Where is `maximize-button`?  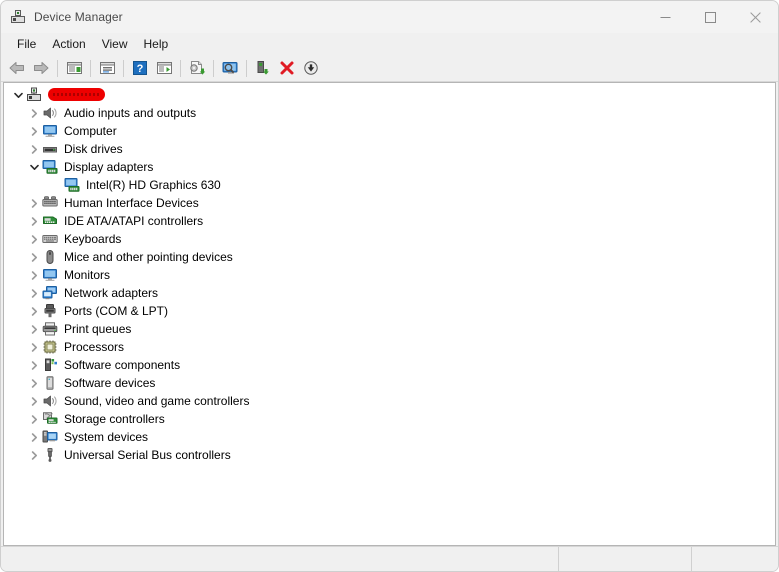
maximize-button is located at coordinates (710, 17).